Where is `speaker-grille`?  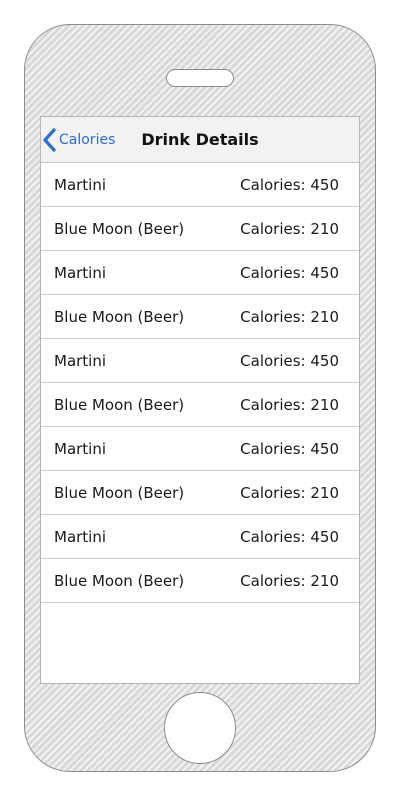
speaker-grille is located at coordinates (200, 78).